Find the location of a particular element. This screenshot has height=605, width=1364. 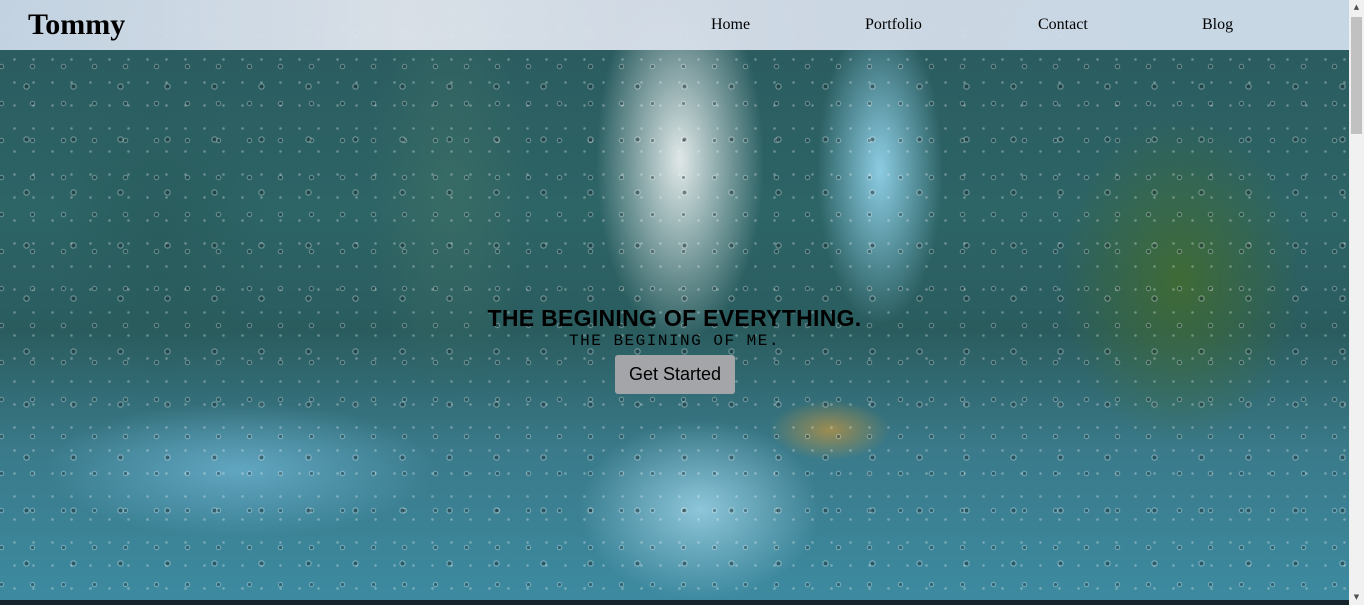

vertical-scrollbar: ▲ ▼ is located at coordinates (1356, 302).